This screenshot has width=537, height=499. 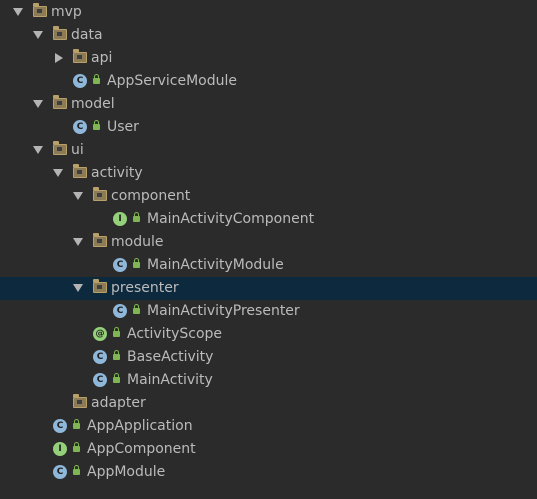 What do you see at coordinates (268, 472) in the screenshot?
I see `tree-node-app-module: C AppModule` at bounding box center [268, 472].